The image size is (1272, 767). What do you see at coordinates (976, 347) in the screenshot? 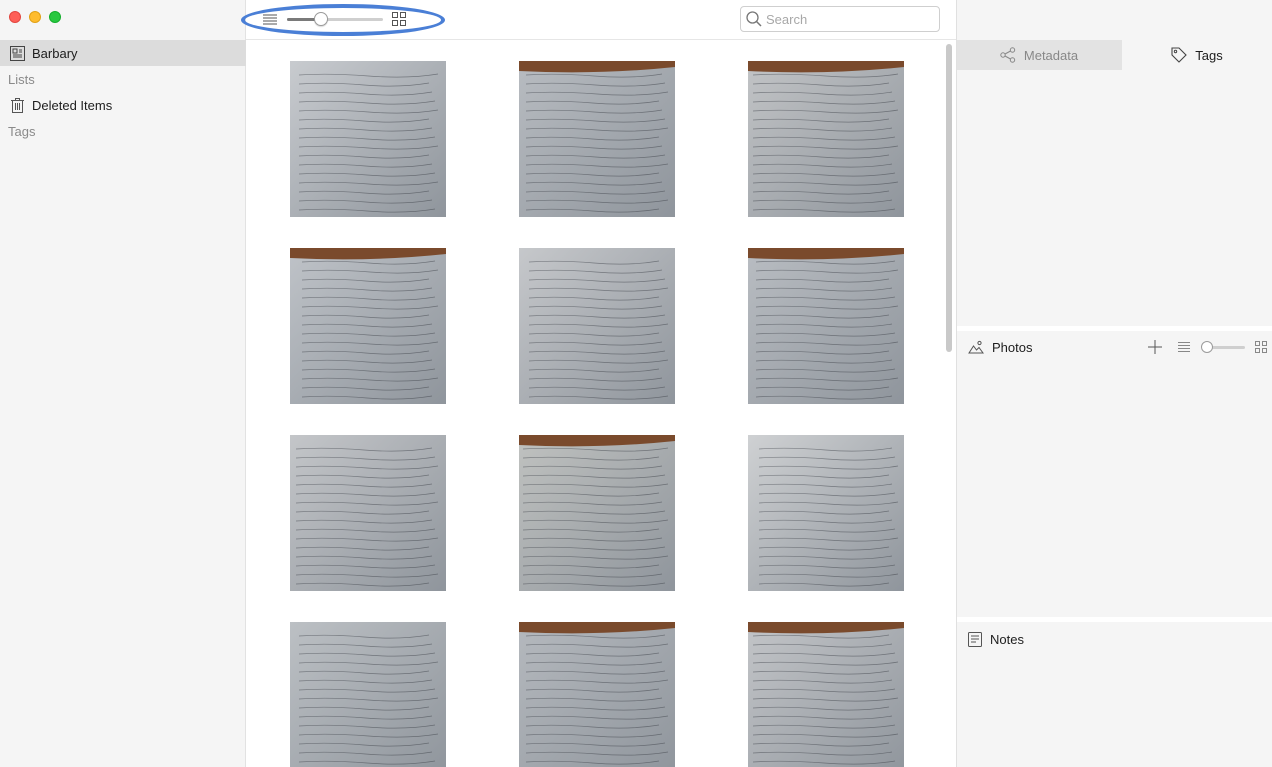
I see `photos-icon` at bounding box center [976, 347].